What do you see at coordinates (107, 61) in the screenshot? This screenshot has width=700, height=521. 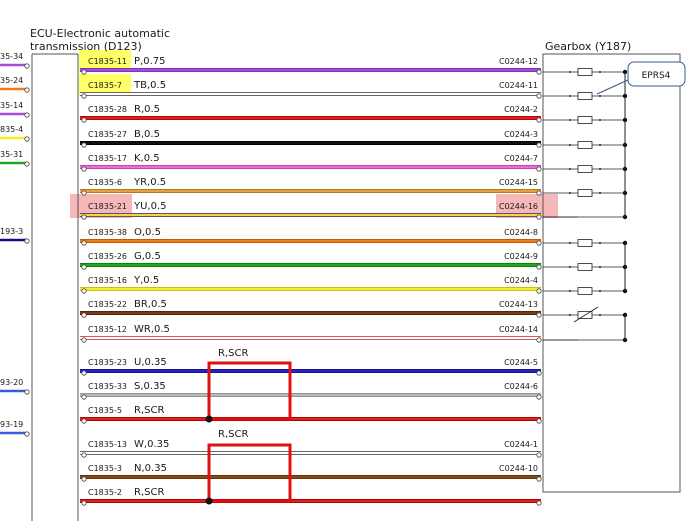 I see `ecu-pin-label: C1835-11` at bounding box center [107, 61].